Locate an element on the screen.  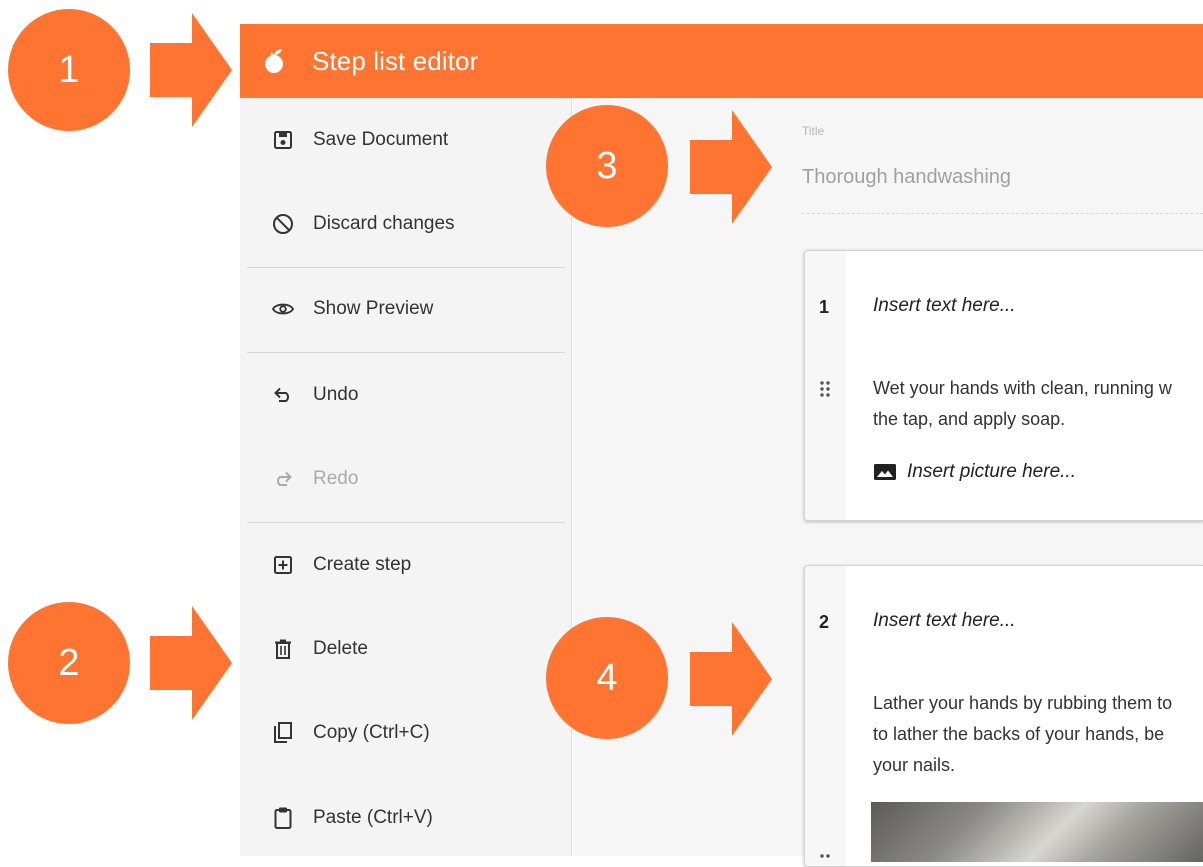
callout-3: 3 is located at coordinates (607, 166).